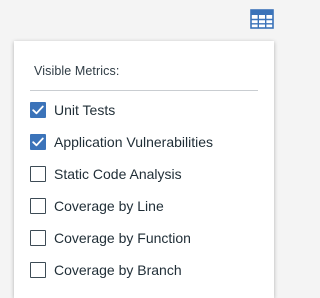 Image resolution: width=320 pixels, height=298 pixels. What do you see at coordinates (118, 270) in the screenshot?
I see `option-label: Coverage by Branch` at bounding box center [118, 270].